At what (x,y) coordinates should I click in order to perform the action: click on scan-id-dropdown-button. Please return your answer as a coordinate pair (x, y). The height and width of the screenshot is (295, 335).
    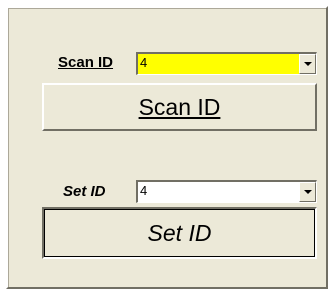
    Looking at the image, I should click on (307, 64).